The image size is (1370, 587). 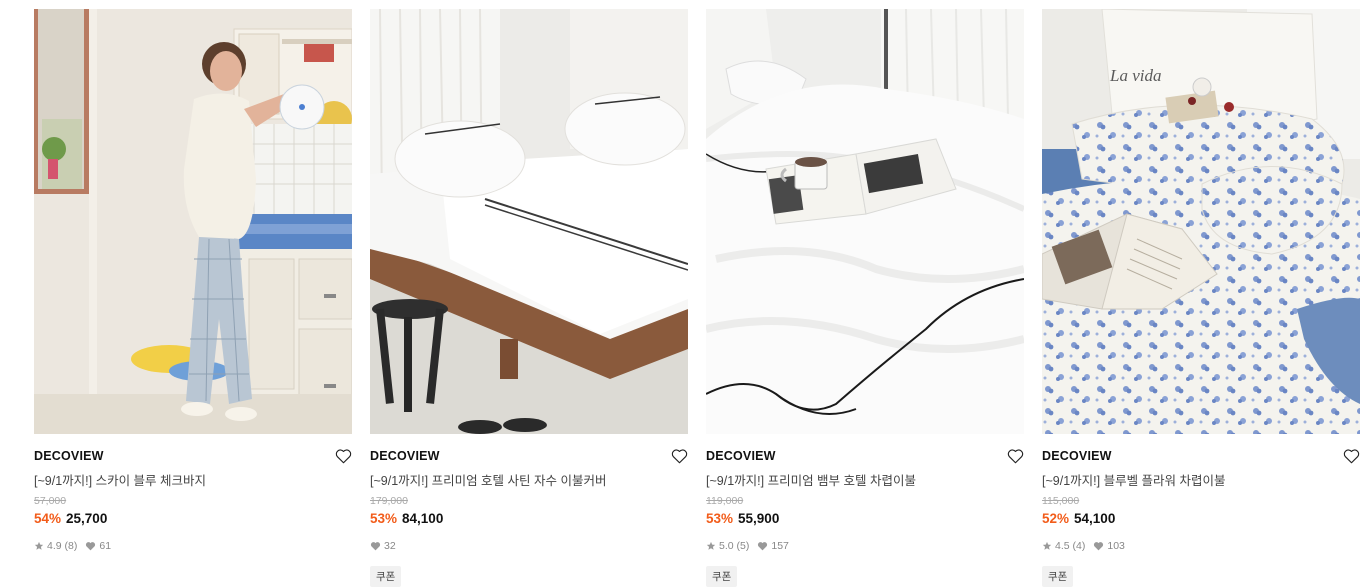 I want to click on product-meta: 4.9 (8) 61, so click(x=193, y=546).